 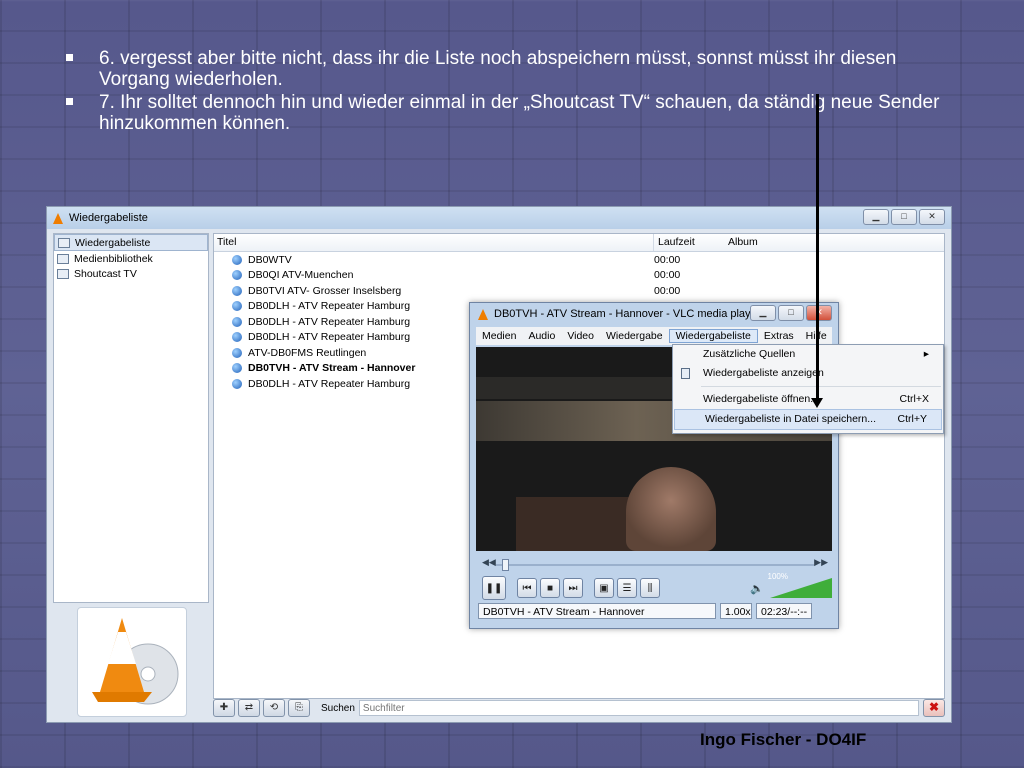 What do you see at coordinates (338, 708) in the screenshot?
I see `search-label: Suchen` at bounding box center [338, 708].